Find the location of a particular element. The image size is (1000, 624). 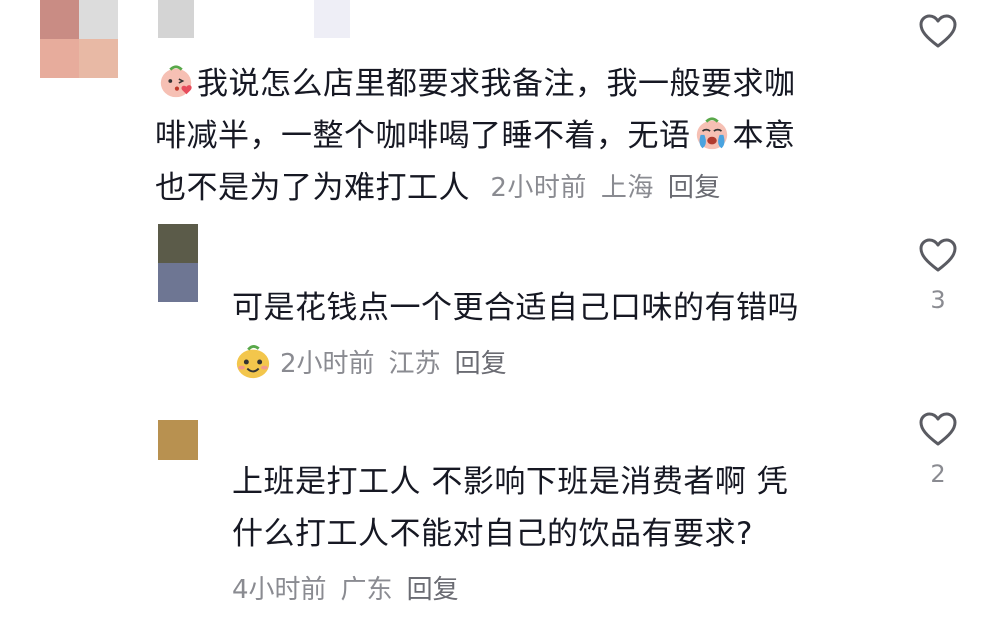

like-button: 2 is located at coordinates (938, 449).